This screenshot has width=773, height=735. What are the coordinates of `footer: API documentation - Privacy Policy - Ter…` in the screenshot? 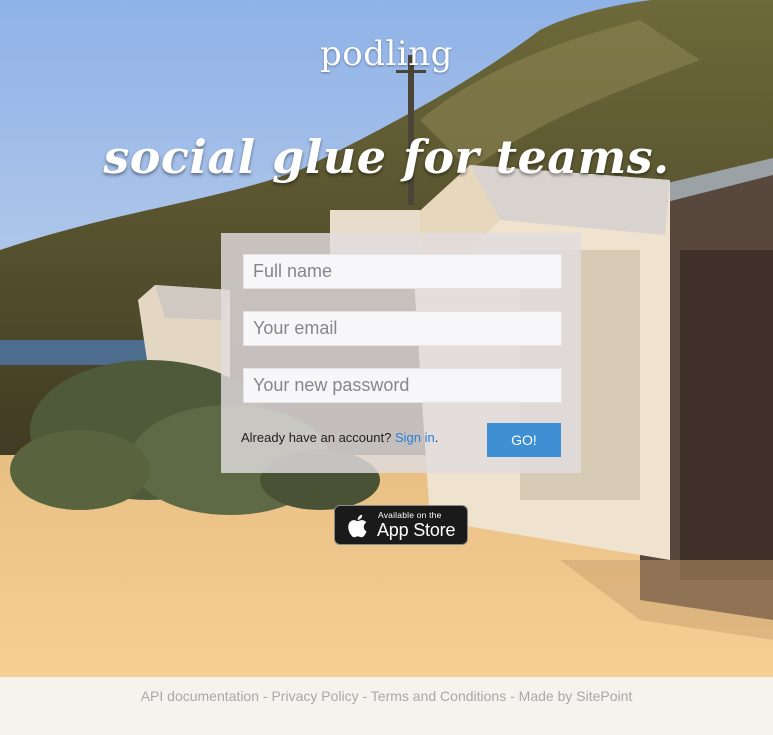 It's located at (386, 706).